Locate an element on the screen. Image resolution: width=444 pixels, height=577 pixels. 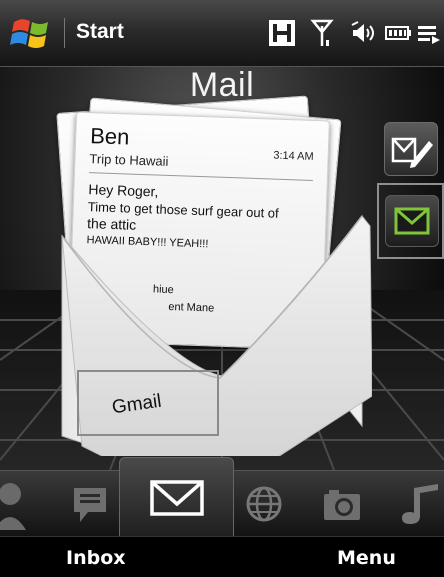
account-selector is located at coordinates (148, 403).